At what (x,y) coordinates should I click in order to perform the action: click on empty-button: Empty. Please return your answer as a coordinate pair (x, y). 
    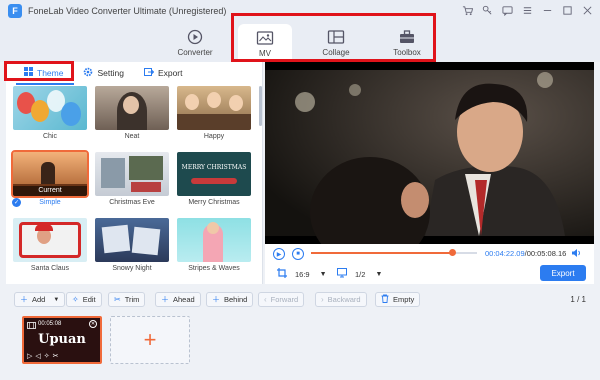
    Looking at the image, I should click on (398, 299).